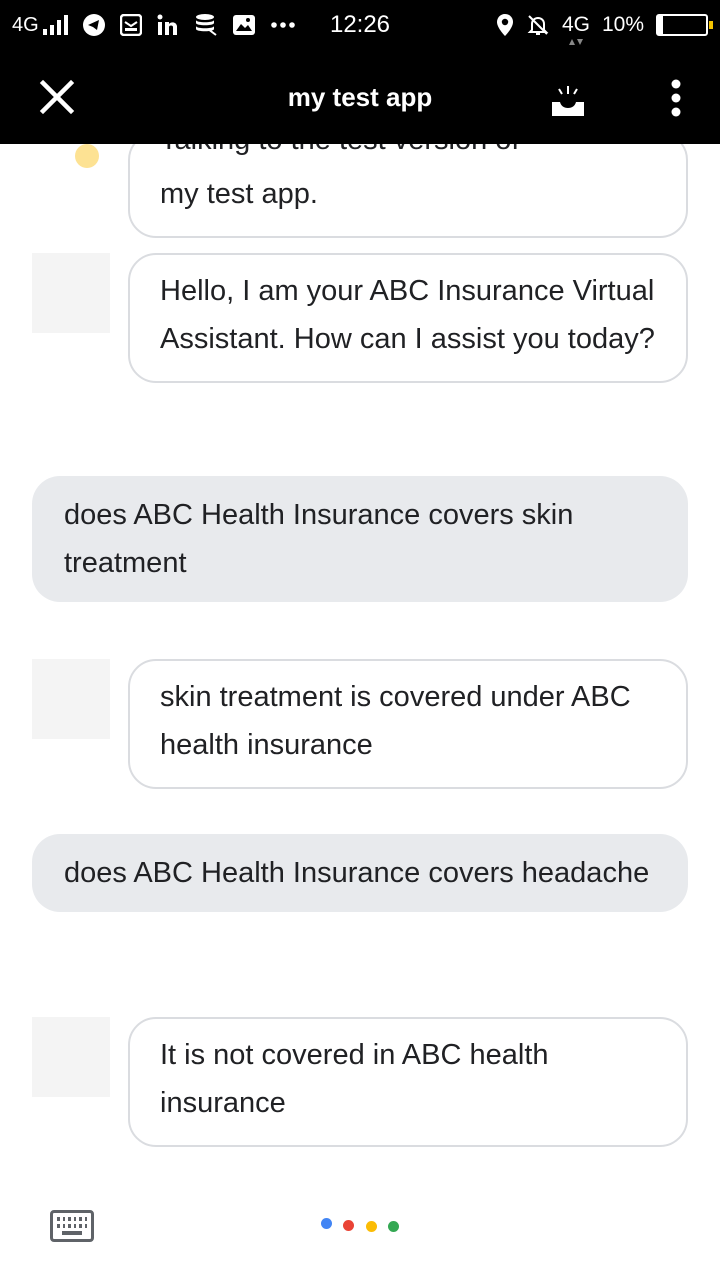  Describe the element at coordinates (371, 1226) in the screenshot. I see `yellow-dot` at that location.